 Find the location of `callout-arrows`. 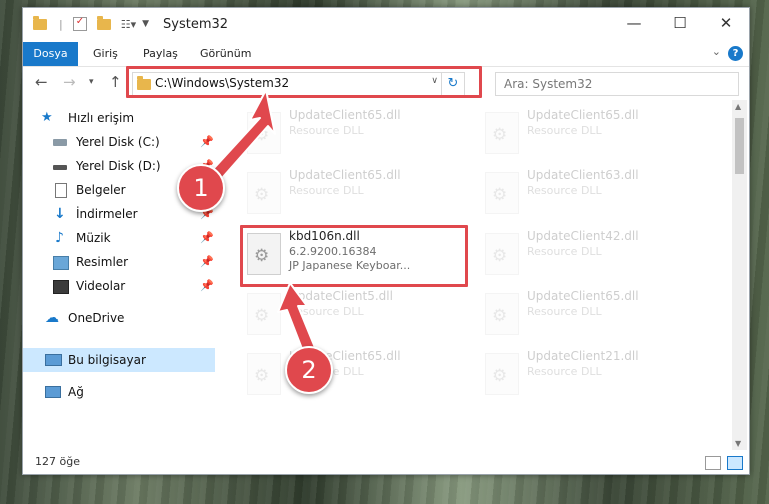

callout-arrows is located at coordinates (260, 222).